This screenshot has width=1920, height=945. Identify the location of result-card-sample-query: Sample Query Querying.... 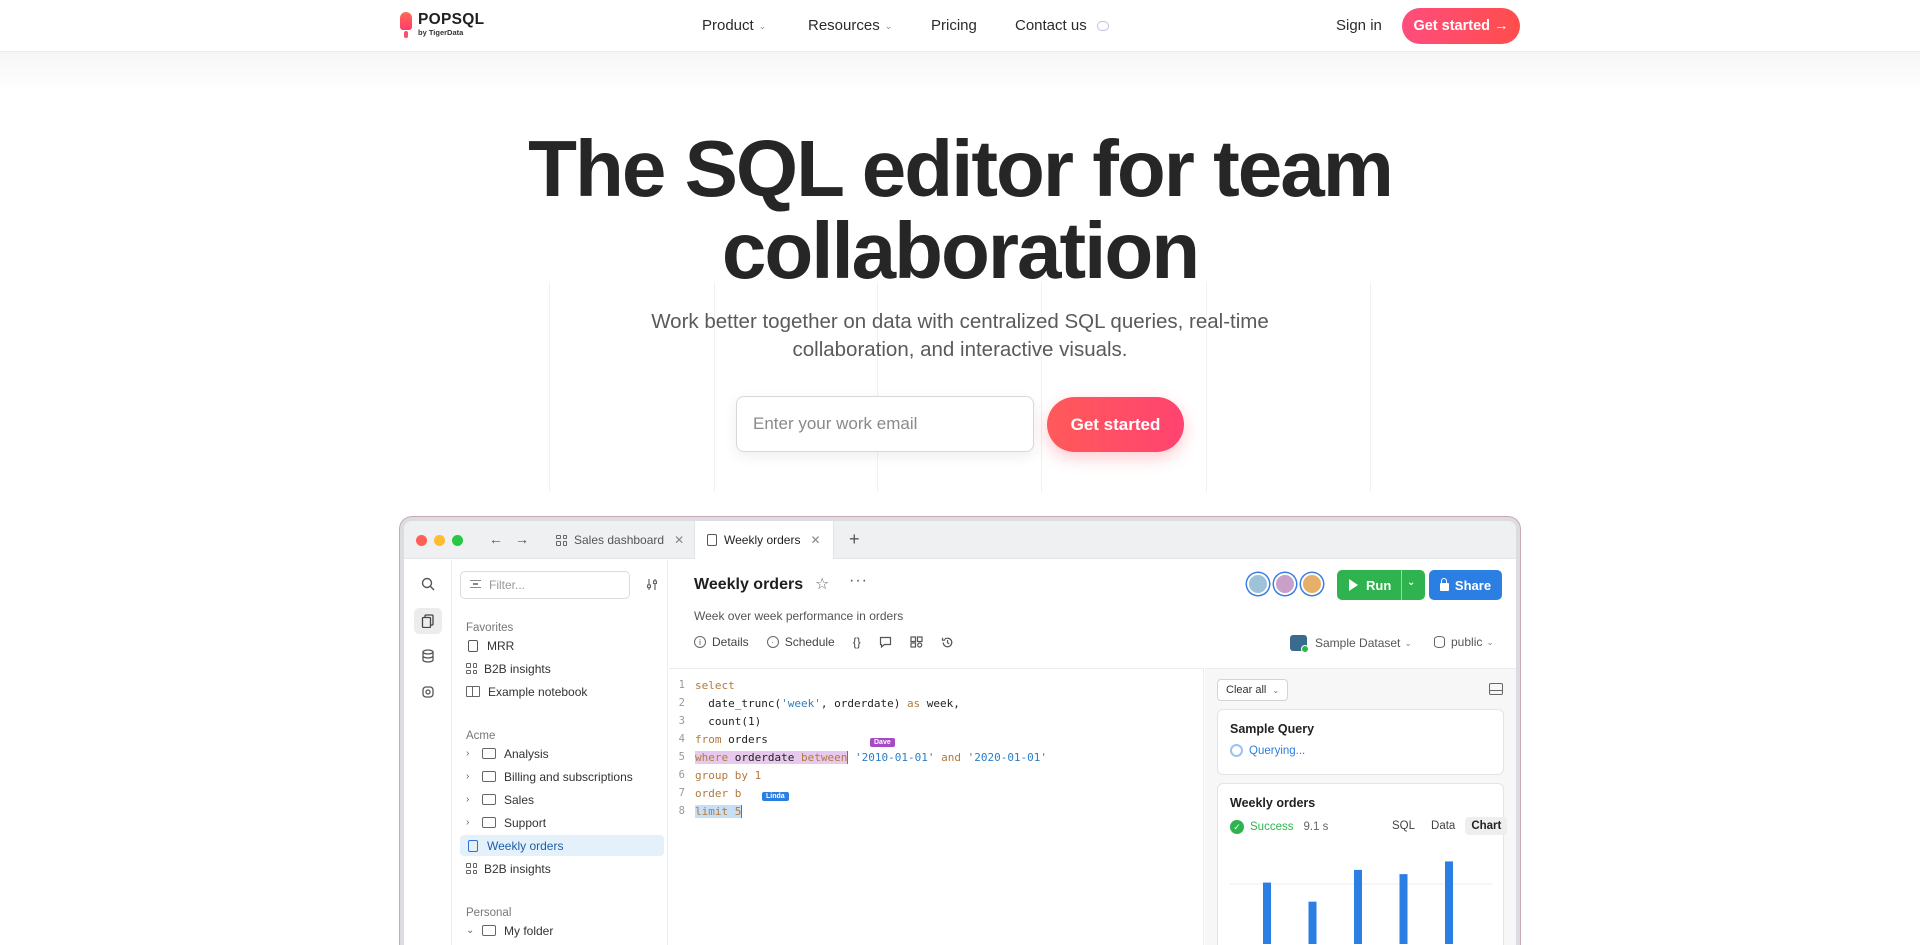
(1360, 742).